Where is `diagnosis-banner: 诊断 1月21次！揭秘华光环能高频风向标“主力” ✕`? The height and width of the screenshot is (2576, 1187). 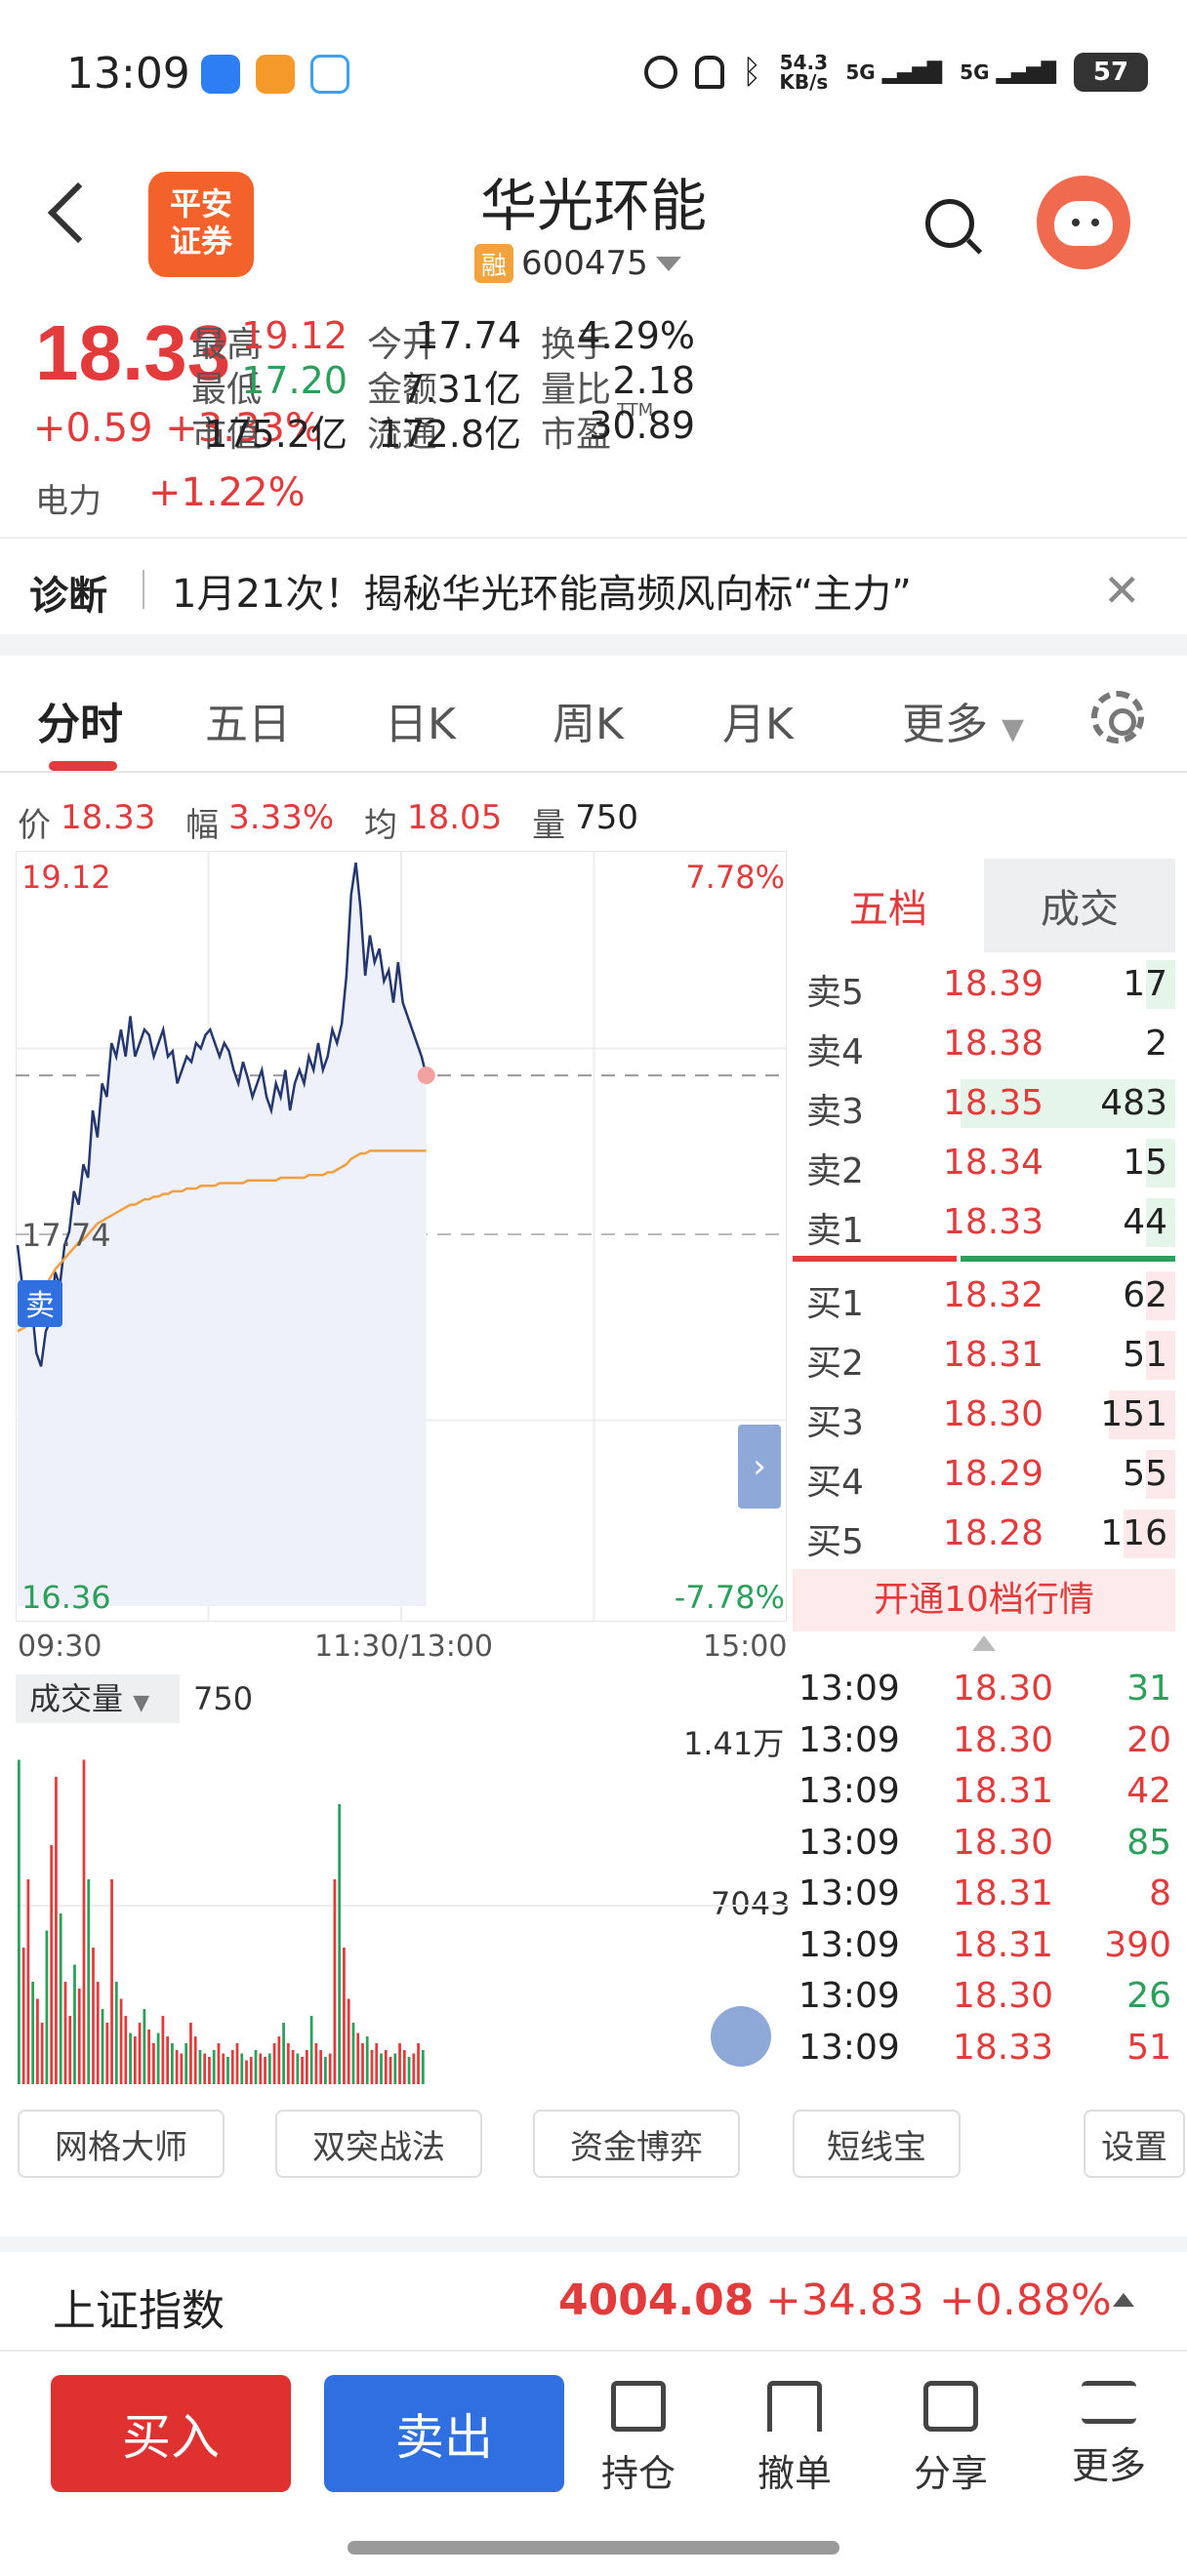
diagnosis-banner: 诊断 1月21次！揭秘华光环能高频风向标“主力” ✕ is located at coordinates (593, 585).